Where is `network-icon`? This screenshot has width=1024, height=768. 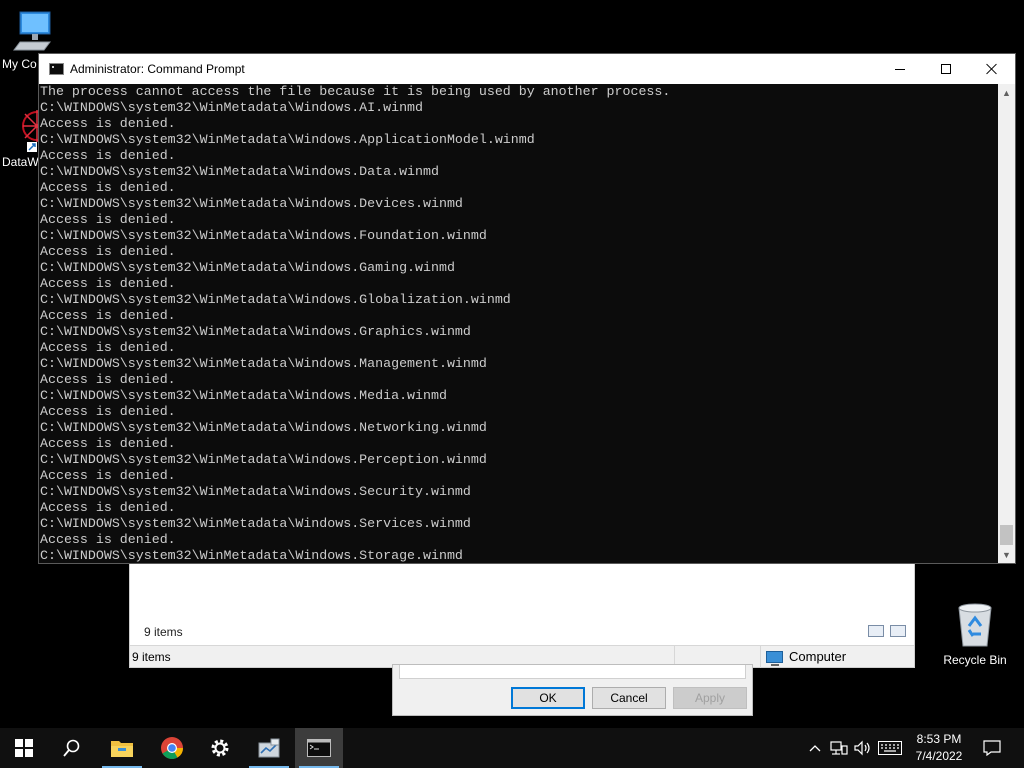 network-icon is located at coordinates (839, 748).